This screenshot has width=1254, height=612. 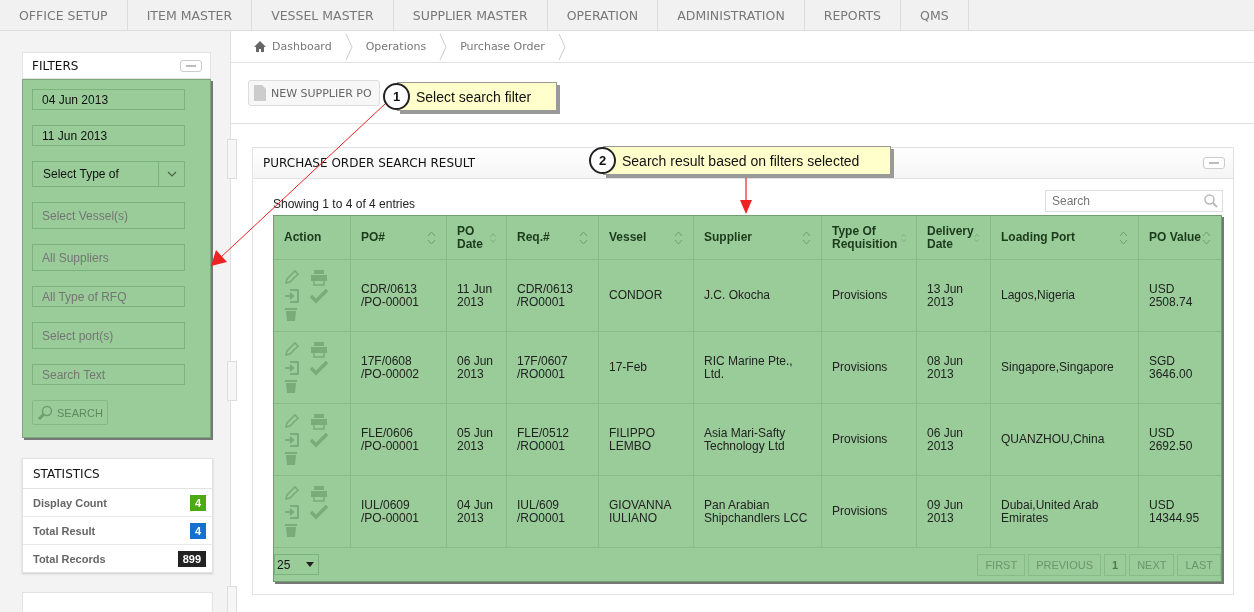 I want to click on table-cell-text: FLE/0606 /PO-00001, so click(x=391, y=439).